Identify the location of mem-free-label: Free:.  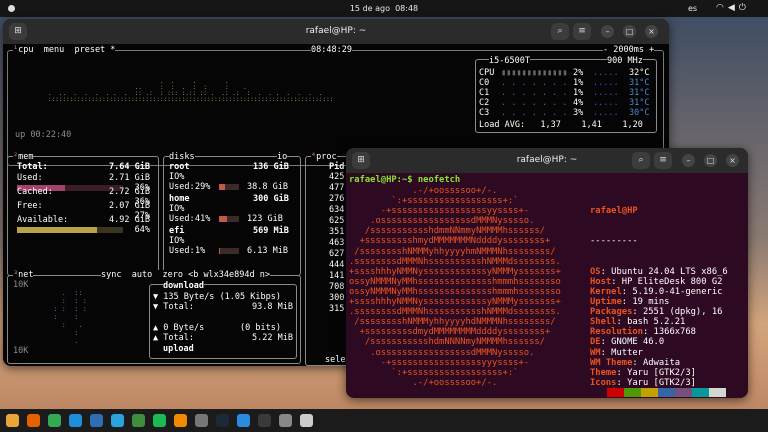
(30, 206).